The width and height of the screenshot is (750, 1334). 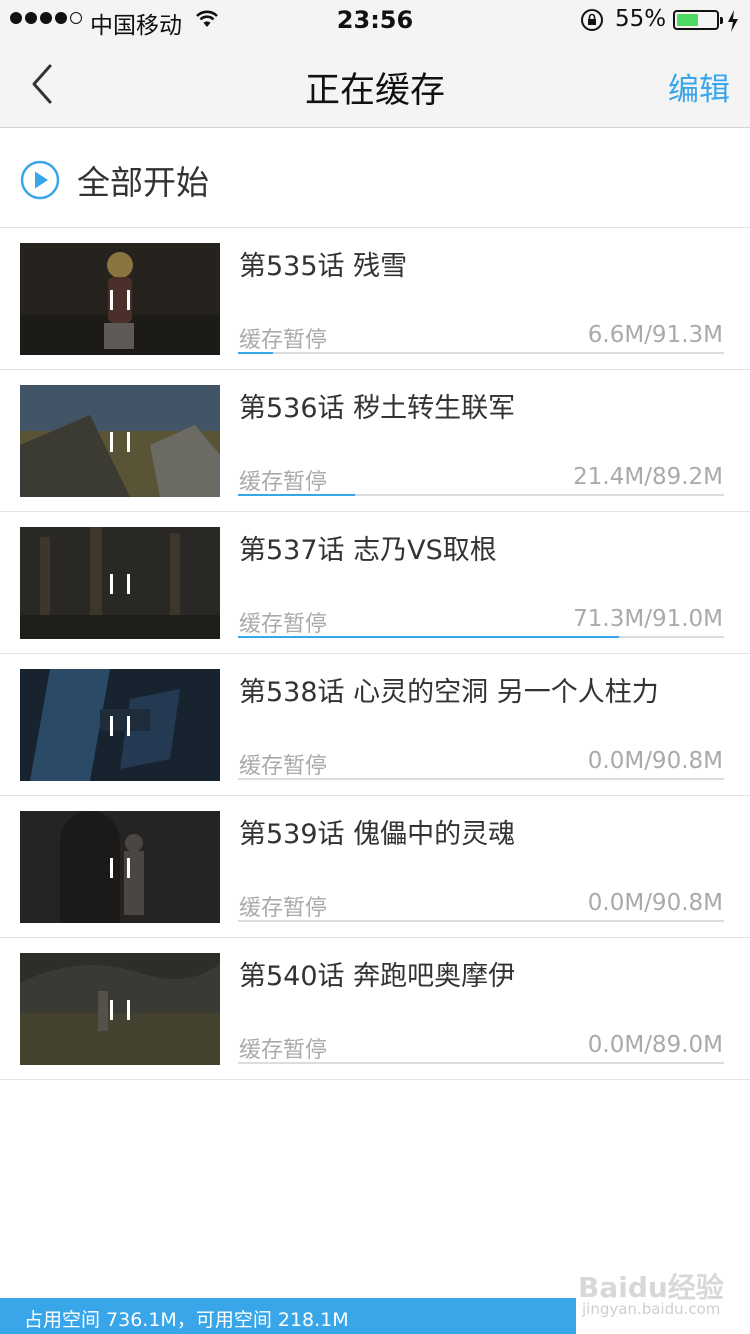 I want to click on episode-title: 第538话 心灵的空洞 另一个人柱力, so click(x=449, y=692).